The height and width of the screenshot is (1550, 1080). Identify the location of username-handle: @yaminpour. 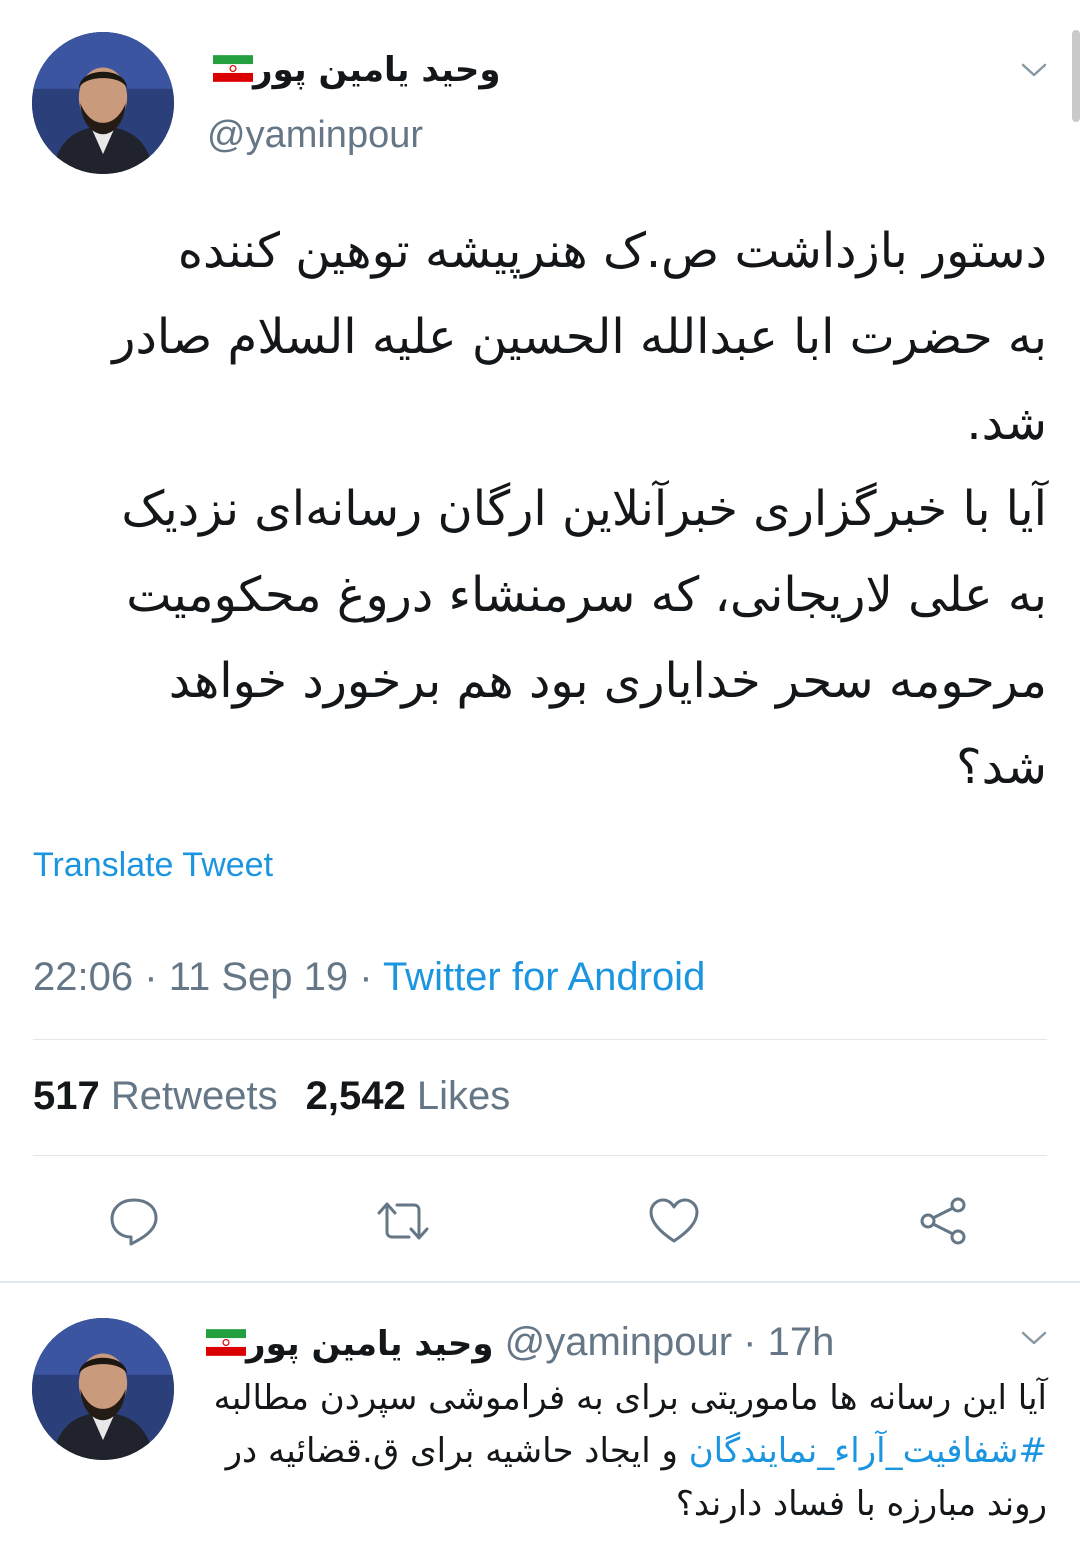
(315, 135).